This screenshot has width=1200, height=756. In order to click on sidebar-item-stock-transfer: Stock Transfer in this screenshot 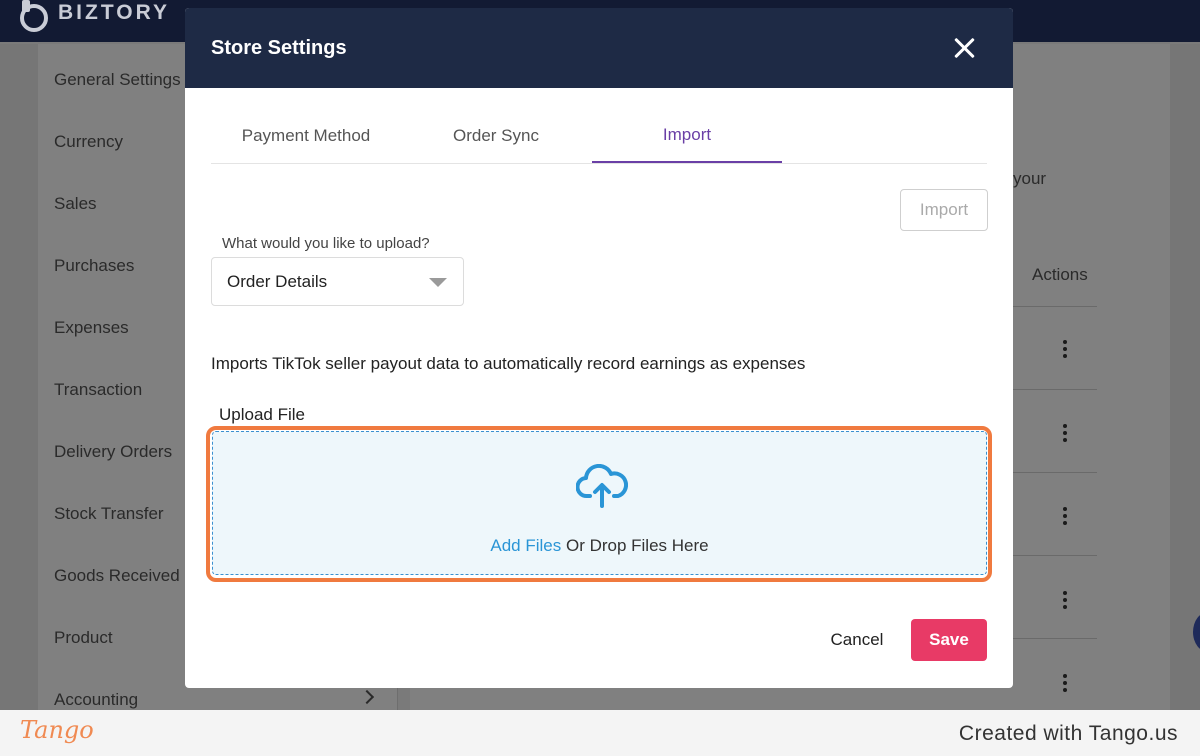, I will do `click(109, 514)`.